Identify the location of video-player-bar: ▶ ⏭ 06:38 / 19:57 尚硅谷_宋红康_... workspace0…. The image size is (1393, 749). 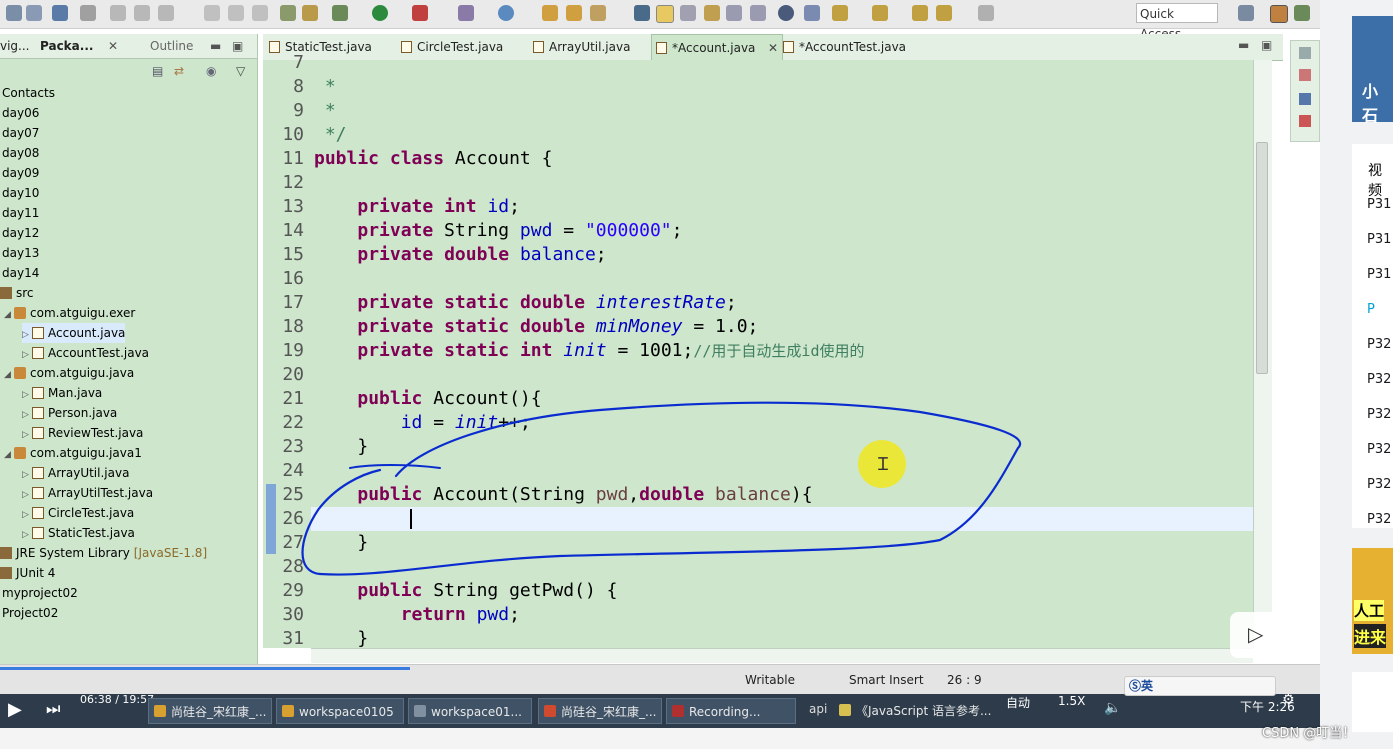
(660, 710).